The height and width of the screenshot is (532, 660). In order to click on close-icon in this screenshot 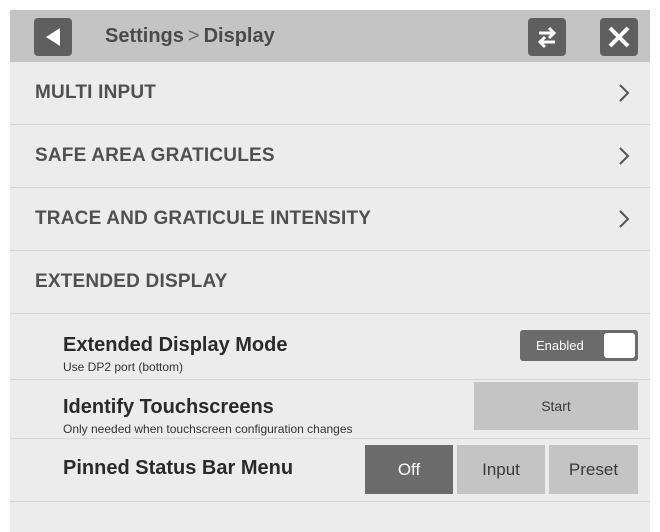, I will do `click(619, 37)`.